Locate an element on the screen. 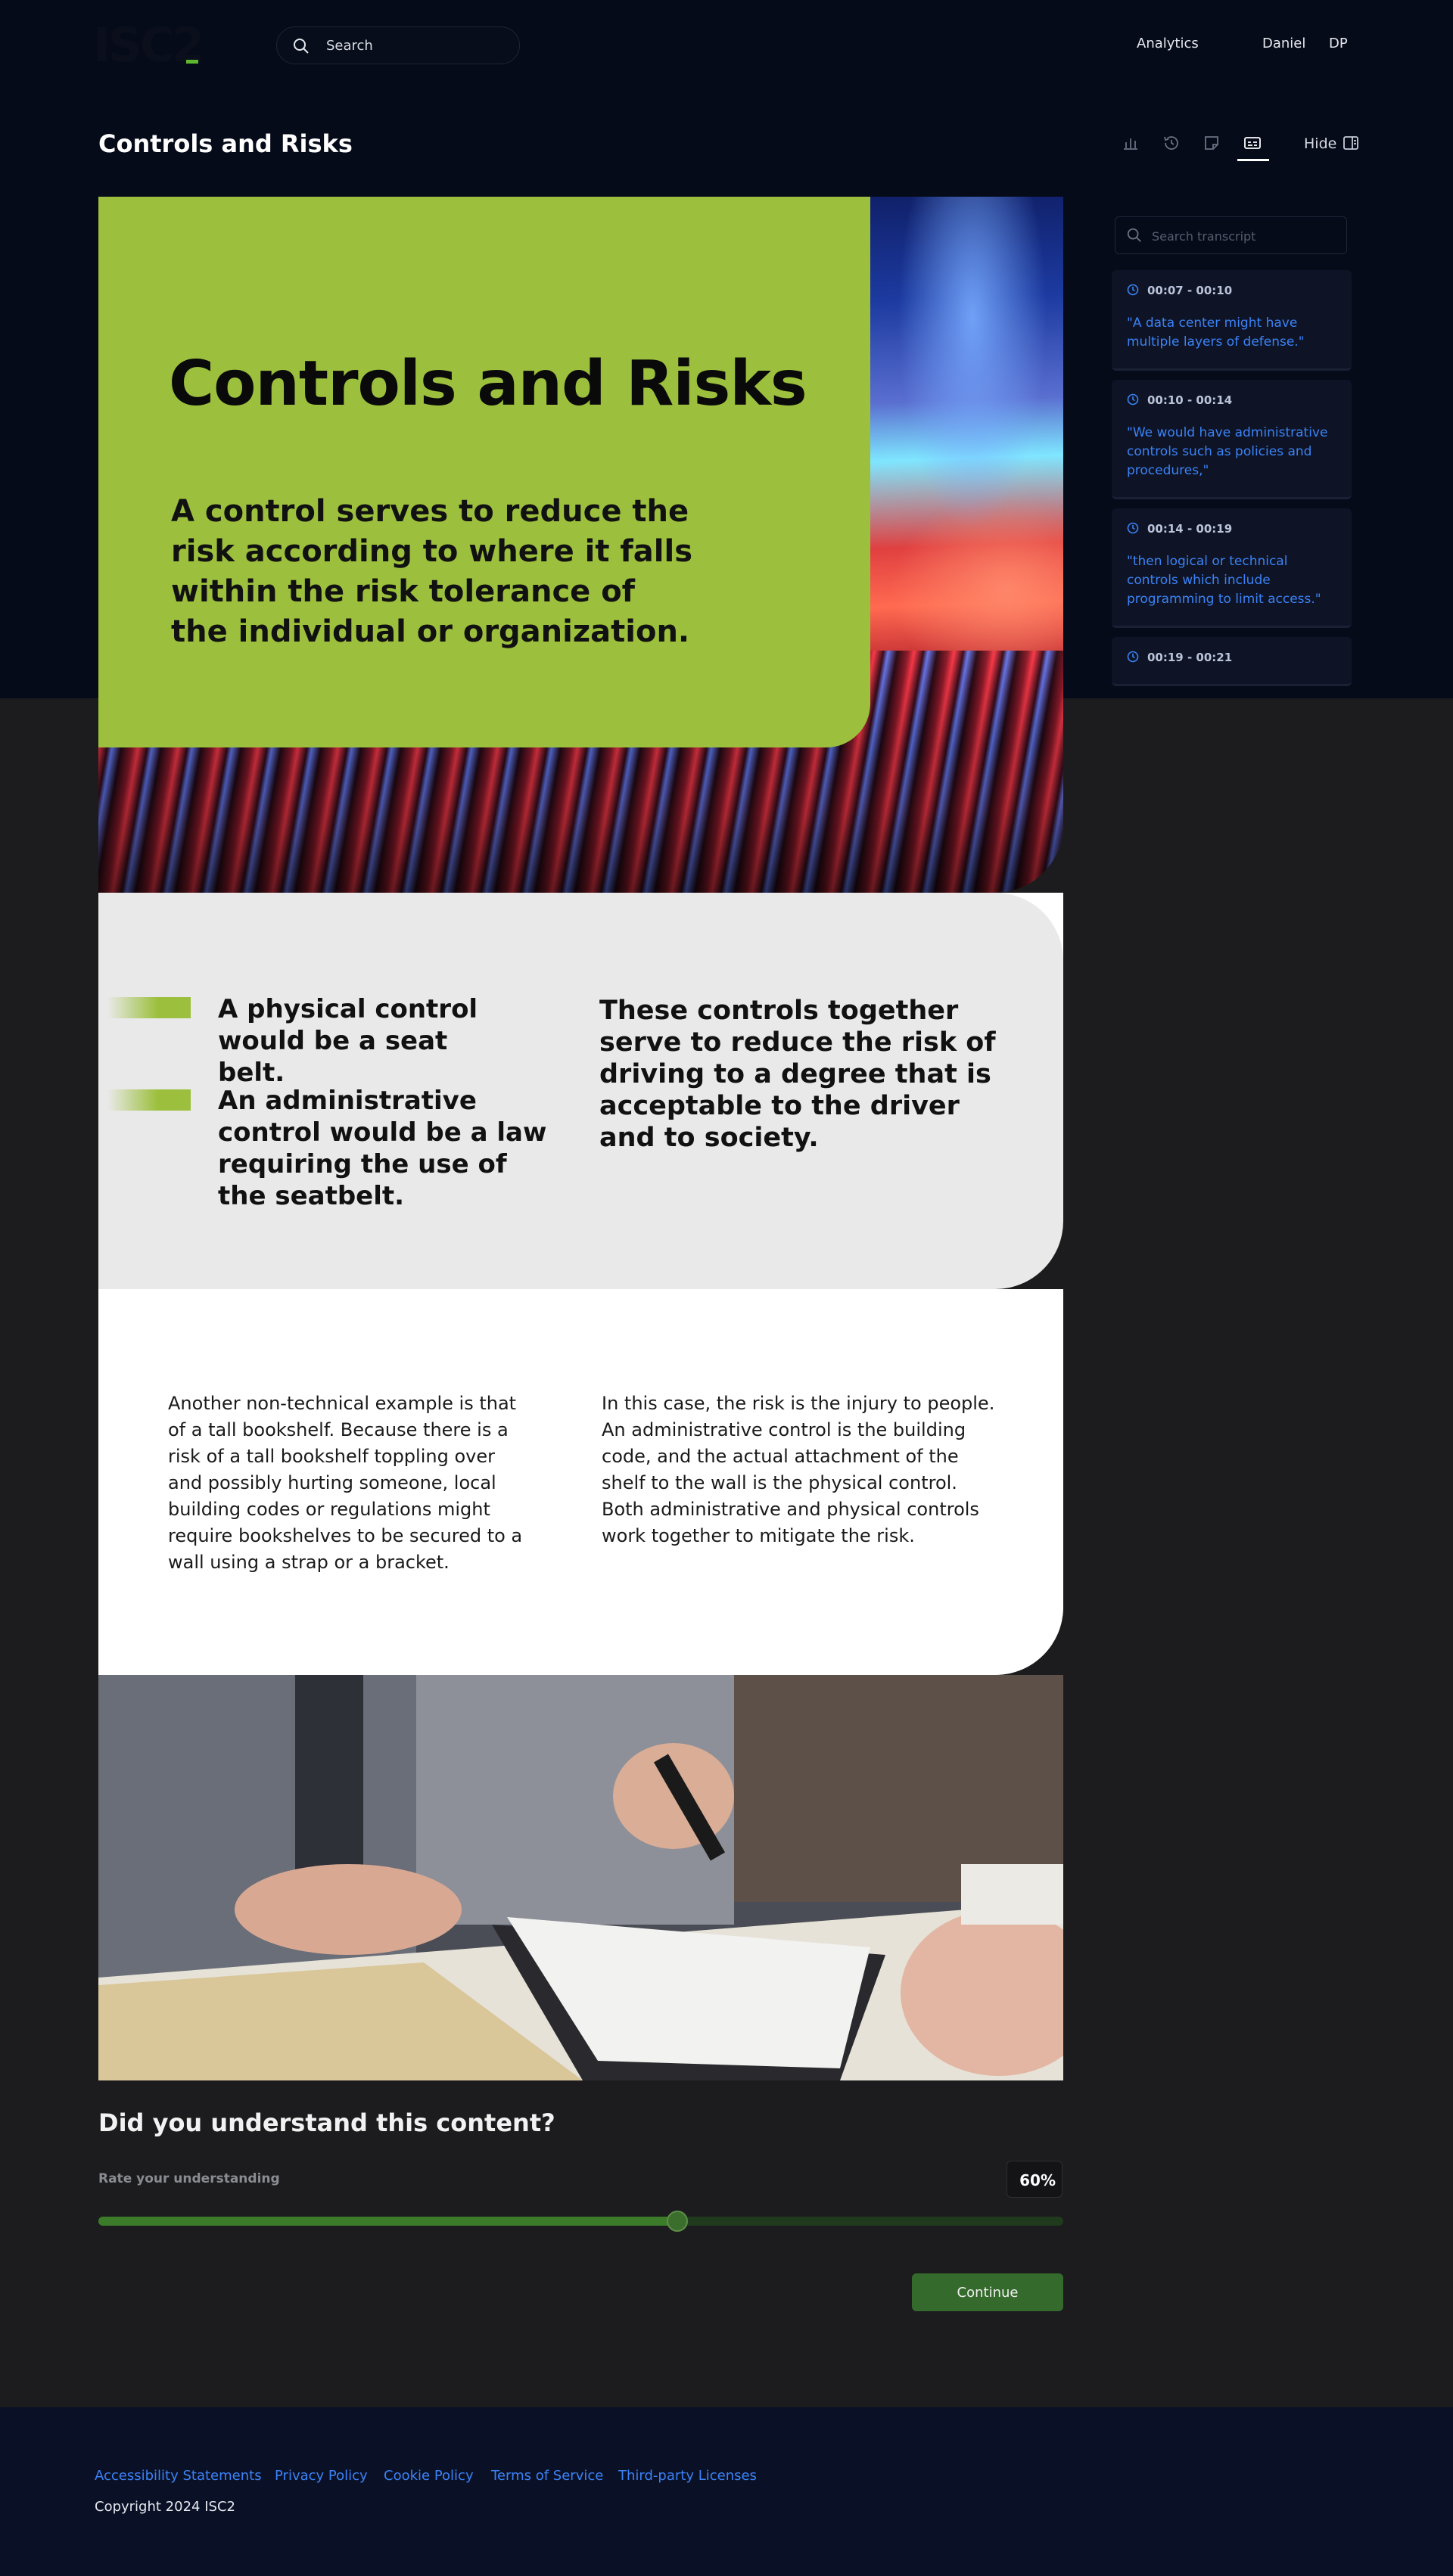 This screenshot has width=1453, height=2576. contract-signing-photo is located at coordinates (580, 1877).